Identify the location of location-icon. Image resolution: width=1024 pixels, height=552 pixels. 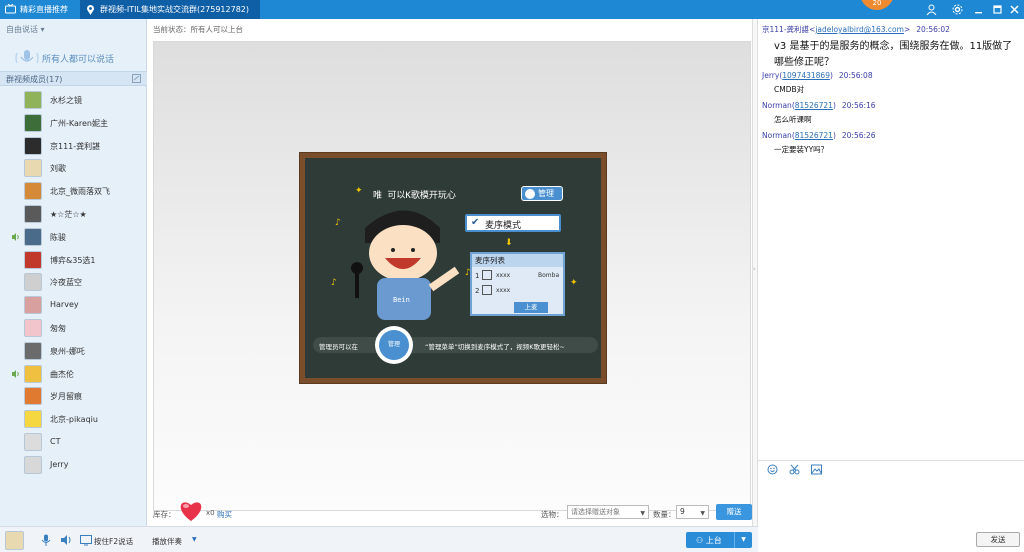
(90, 10).